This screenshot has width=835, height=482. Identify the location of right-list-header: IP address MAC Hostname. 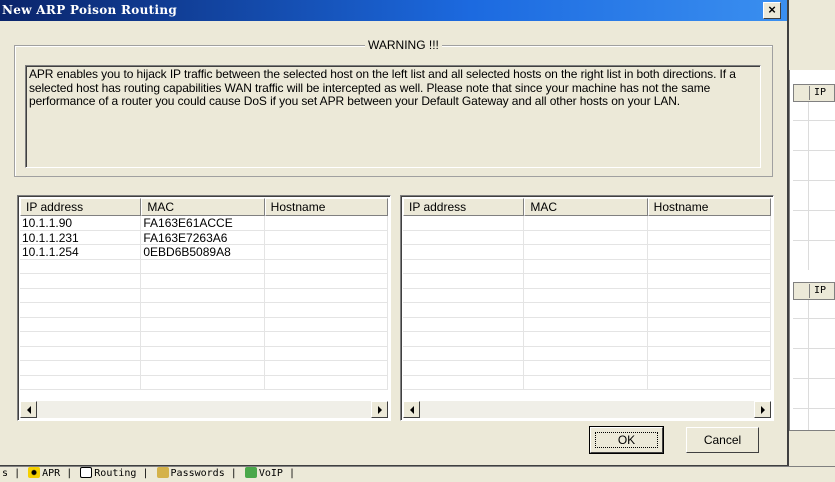
(587, 207).